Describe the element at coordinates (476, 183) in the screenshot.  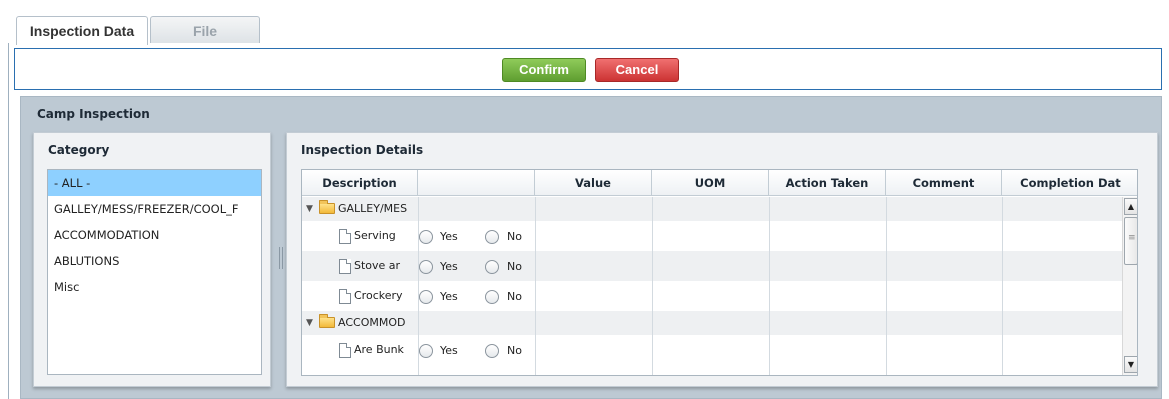
I see `column-header-blank` at that location.